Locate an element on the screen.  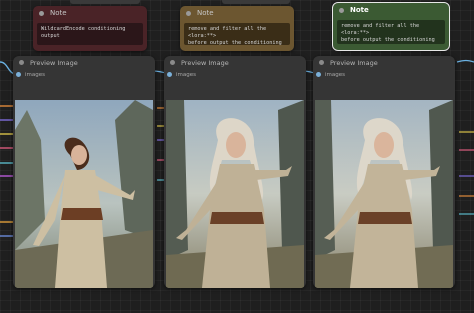
note-node-wildcard: Note WildcardEncode conditioning output is located at coordinates (90, 28).